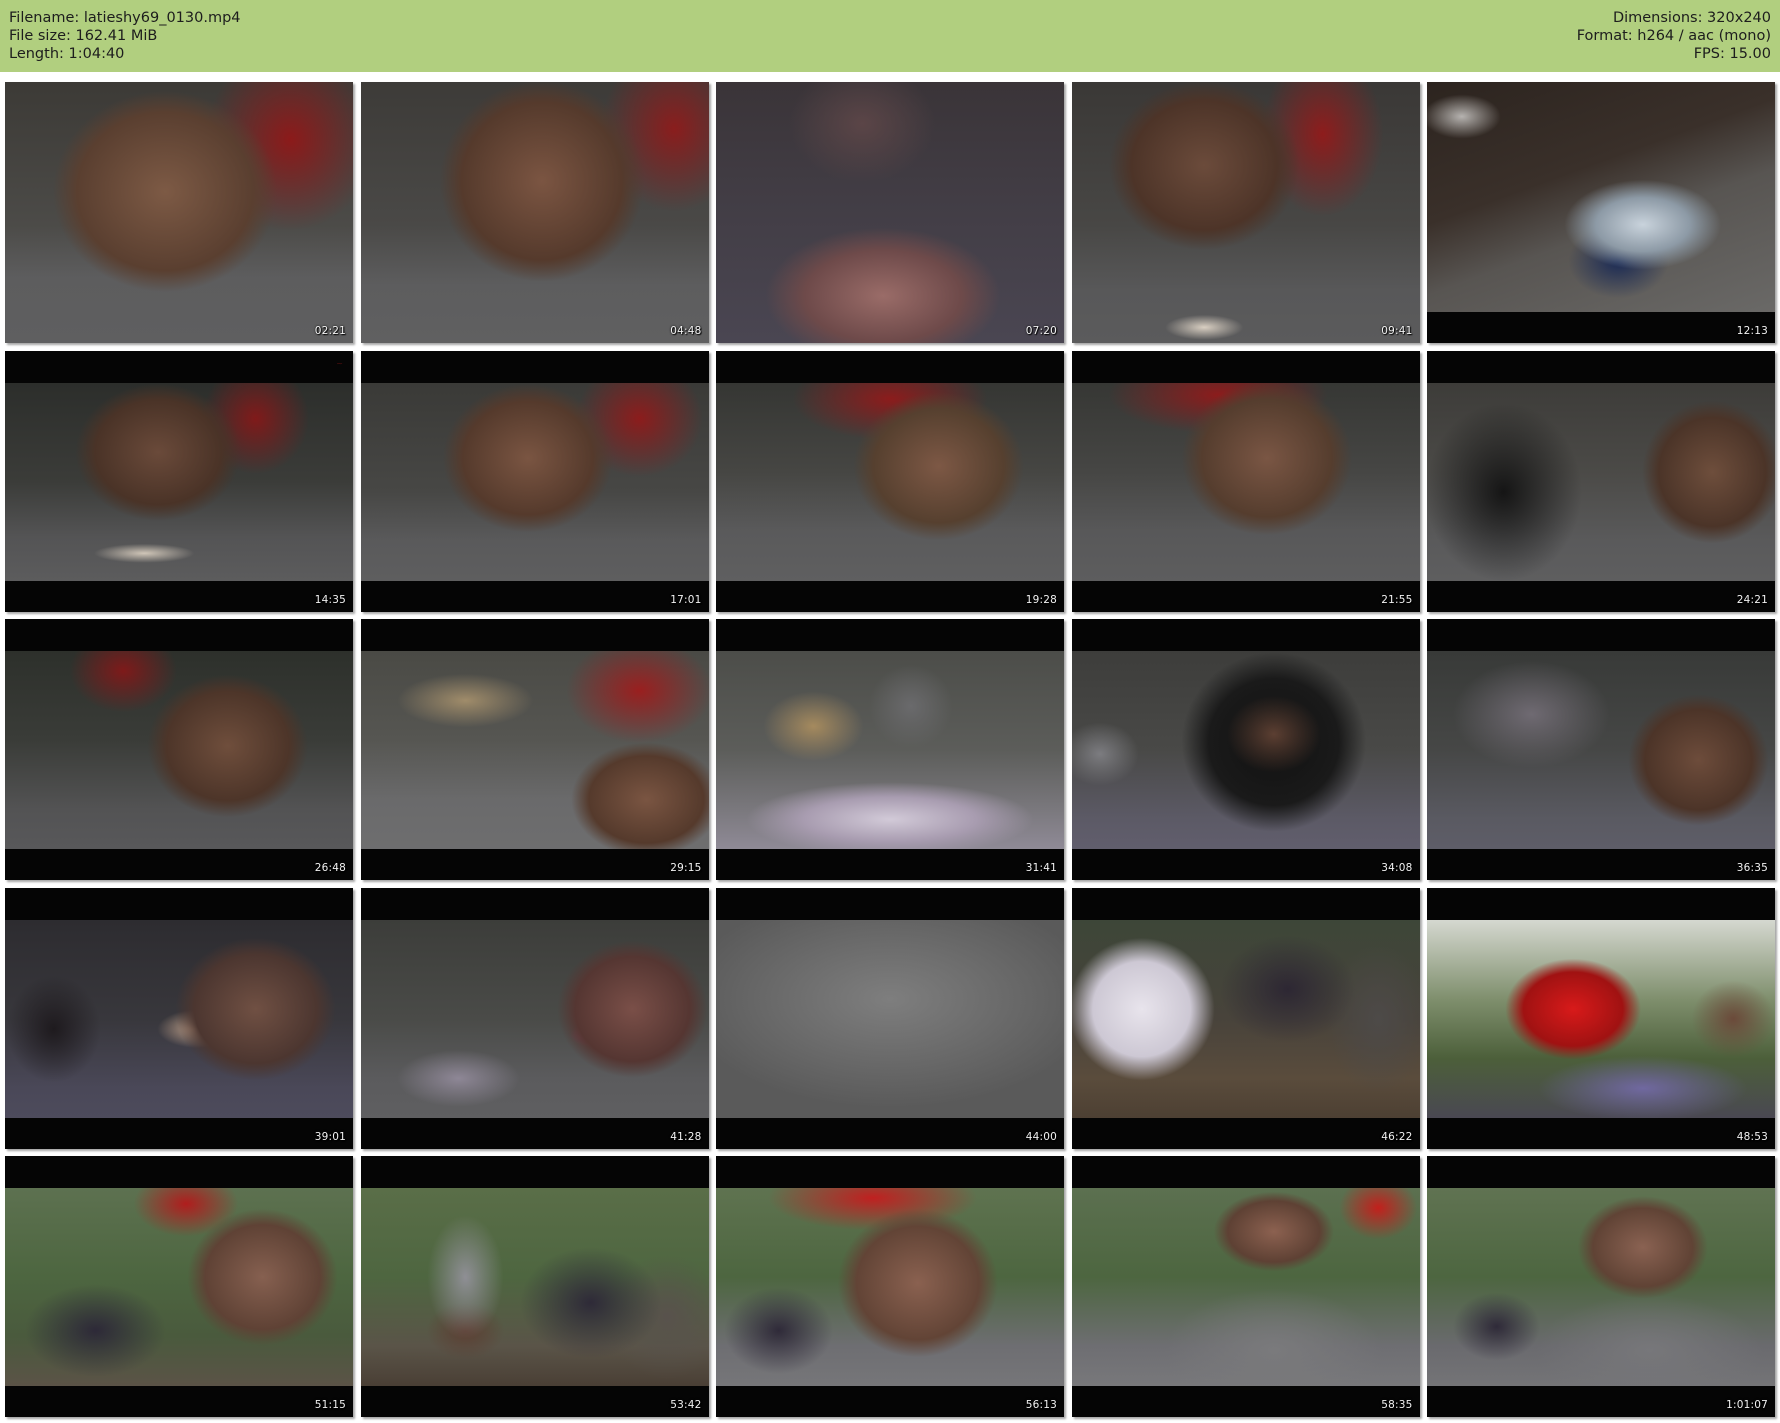 The image size is (1780, 1423). What do you see at coordinates (339, 363) in the screenshot?
I see `watermark-logo: ~` at bounding box center [339, 363].